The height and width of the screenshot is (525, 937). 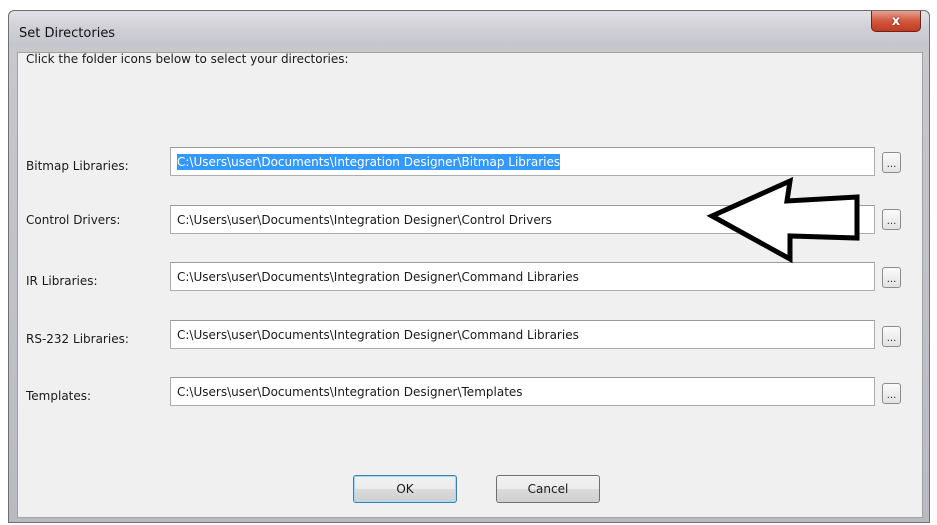 I want to click on left-arrow-shape, so click(x=783, y=220).